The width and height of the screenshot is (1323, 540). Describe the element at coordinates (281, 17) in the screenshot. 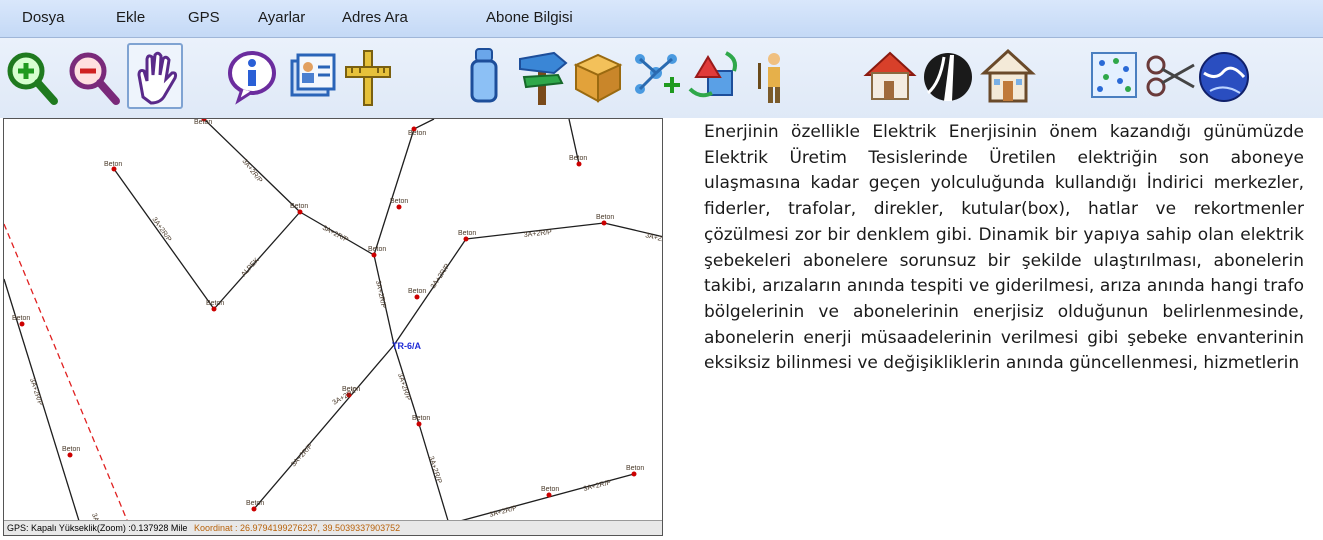

I see `menu-ayarlar: Ayarlar` at that location.